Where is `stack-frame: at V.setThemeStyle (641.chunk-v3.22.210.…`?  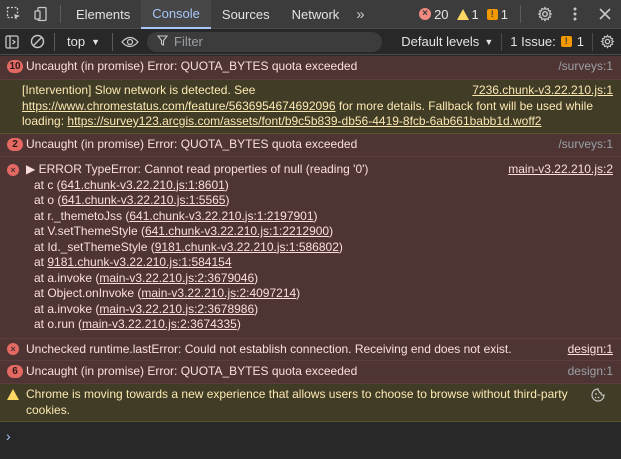 stack-frame: at V.setThemeStyle (641.chunk-v3.22.210.… is located at coordinates (319, 232).